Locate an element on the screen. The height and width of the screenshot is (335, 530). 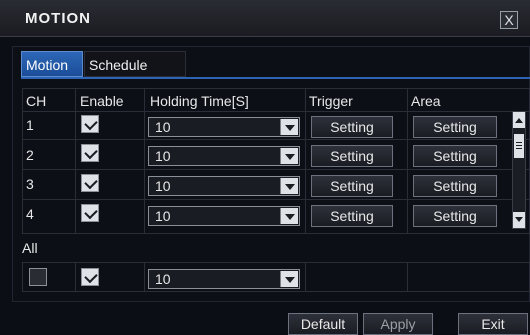
channel-number: 1 is located at coordinates (30, 125).